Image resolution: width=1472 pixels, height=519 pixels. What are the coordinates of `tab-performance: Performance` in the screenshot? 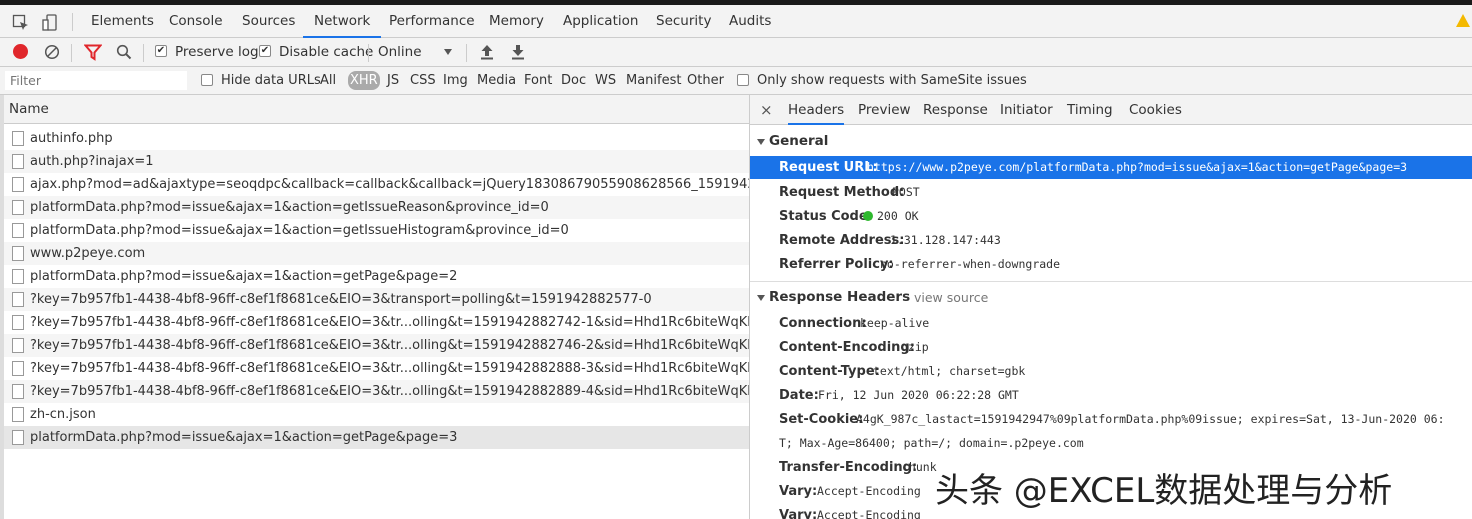 It's located at (432, 21).